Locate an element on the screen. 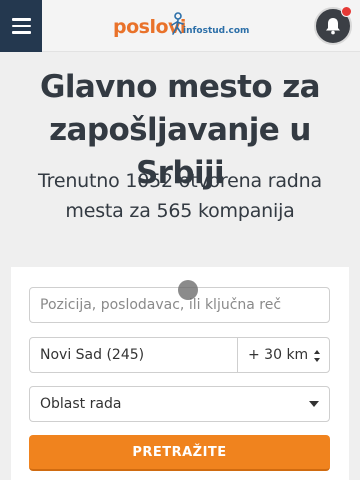 Image resolution: width=360 pixels, height=480 pixels. location-value: Novi Sad (245) is located at coordinates (92, 355).